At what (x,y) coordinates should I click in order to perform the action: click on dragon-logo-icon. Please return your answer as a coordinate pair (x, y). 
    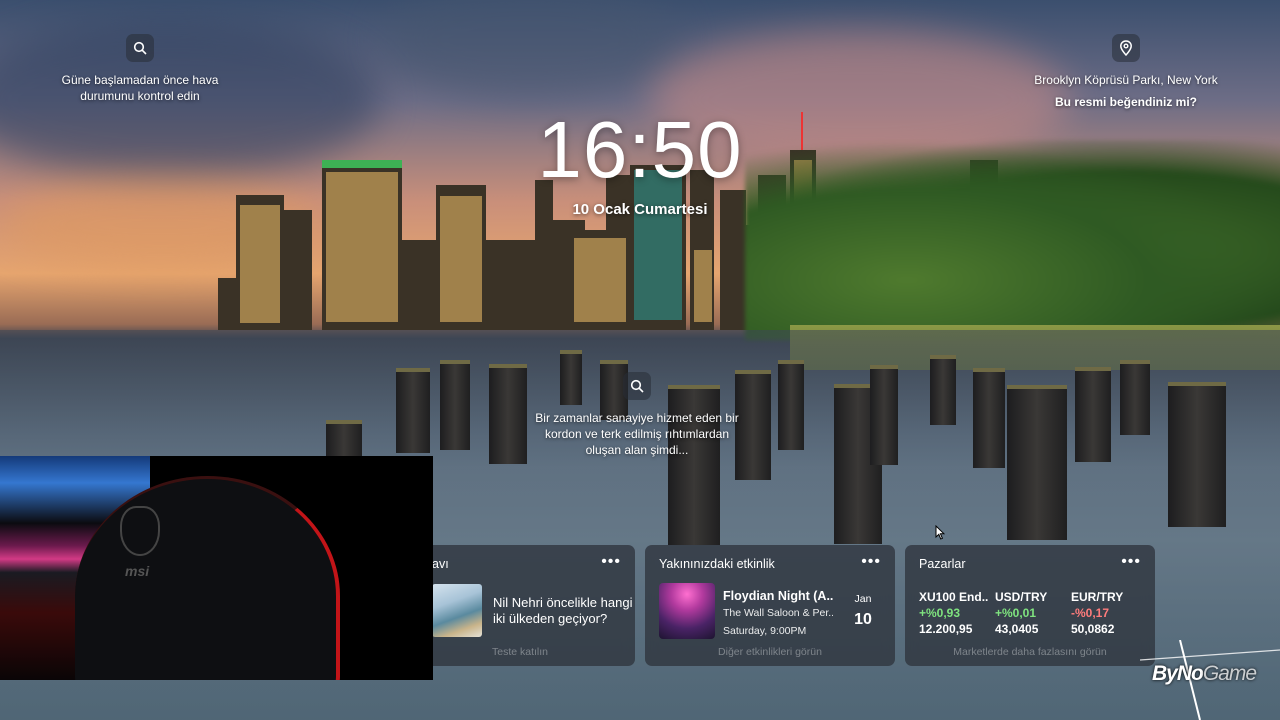
    Looking at the image, I should click on (140, 531).